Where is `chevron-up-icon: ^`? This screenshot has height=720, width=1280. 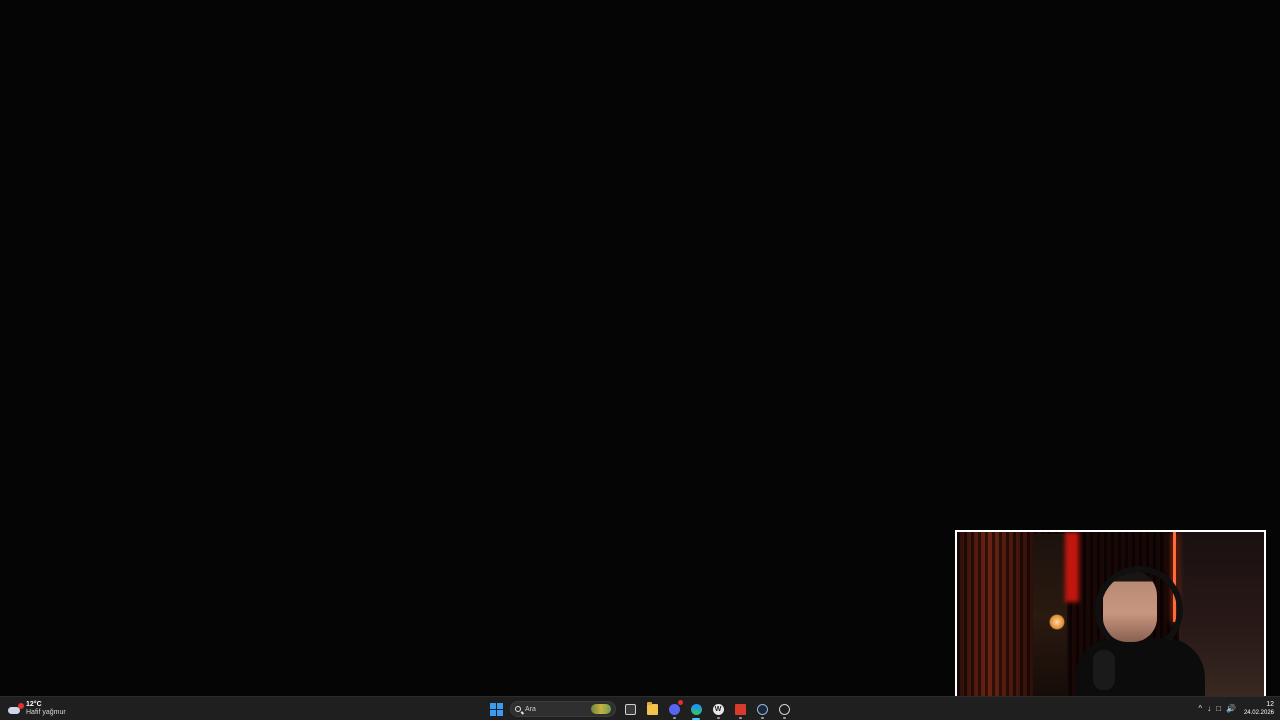
chevron-up-icon: ^ is located at coordinates (1200, 709).